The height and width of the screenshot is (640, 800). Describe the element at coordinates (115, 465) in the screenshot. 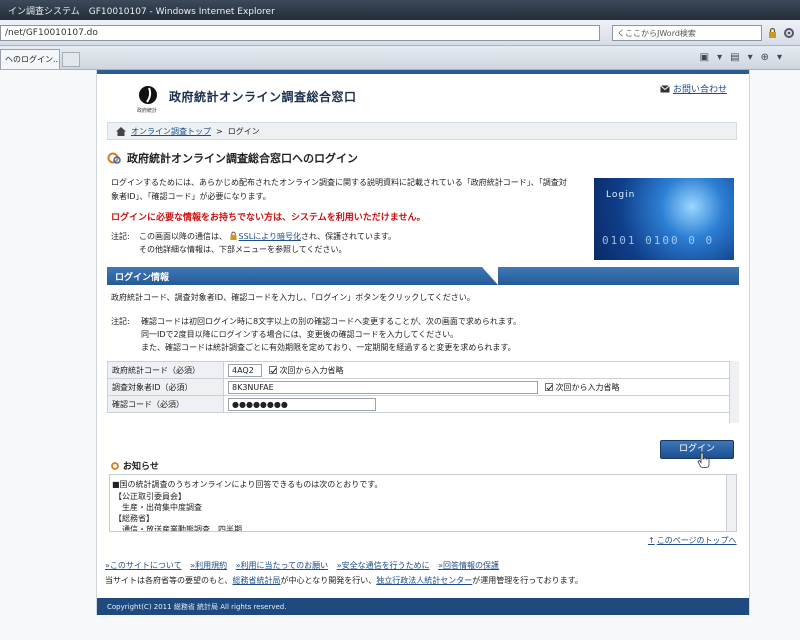

I see `bullet-icon` at that location.